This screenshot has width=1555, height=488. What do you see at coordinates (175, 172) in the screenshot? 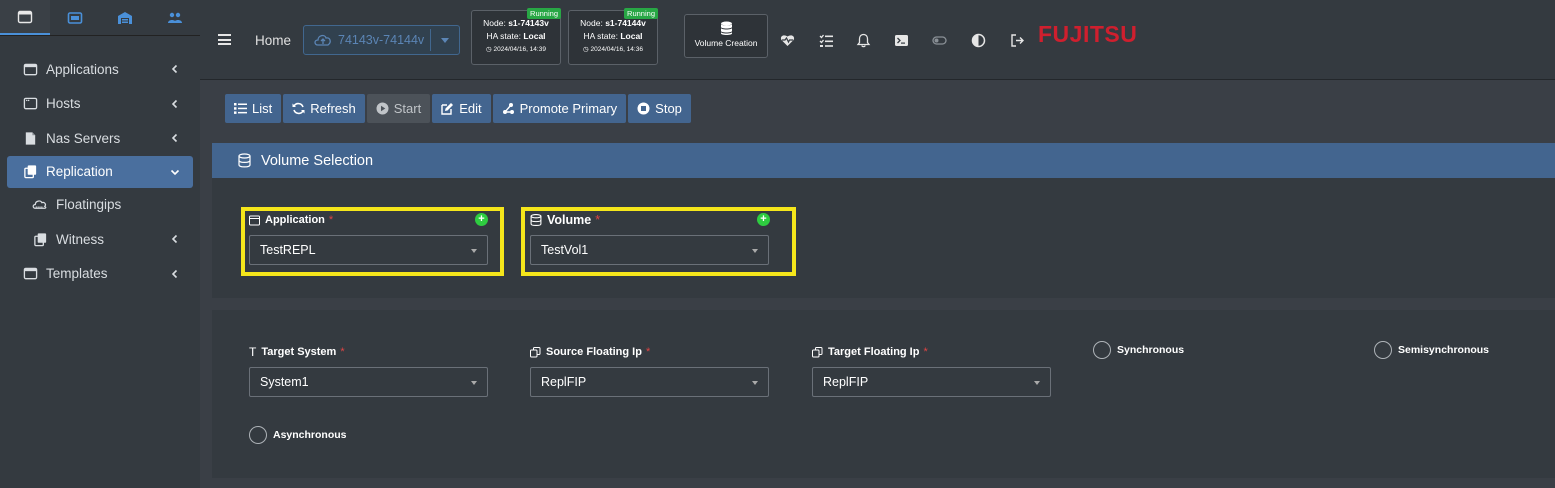
I see `chevron-down-icon` at bounding box center [175, 172].